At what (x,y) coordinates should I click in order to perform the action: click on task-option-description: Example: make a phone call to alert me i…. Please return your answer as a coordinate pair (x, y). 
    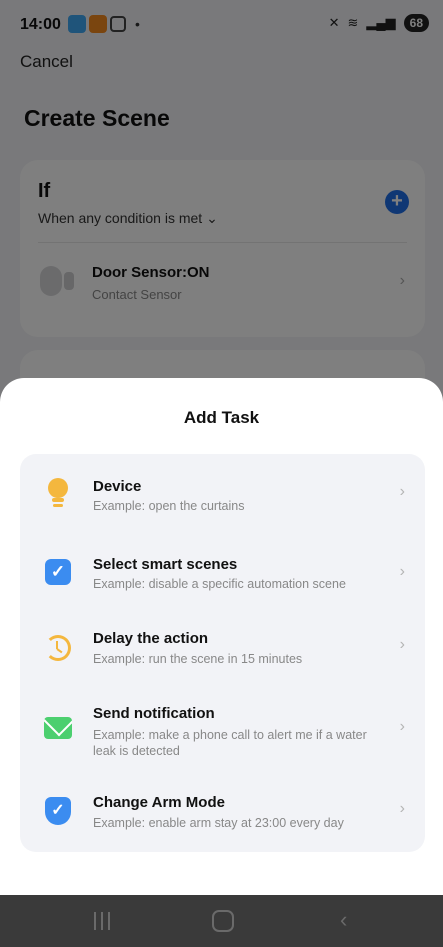
    Looking at the image, I should click on (230, 743).